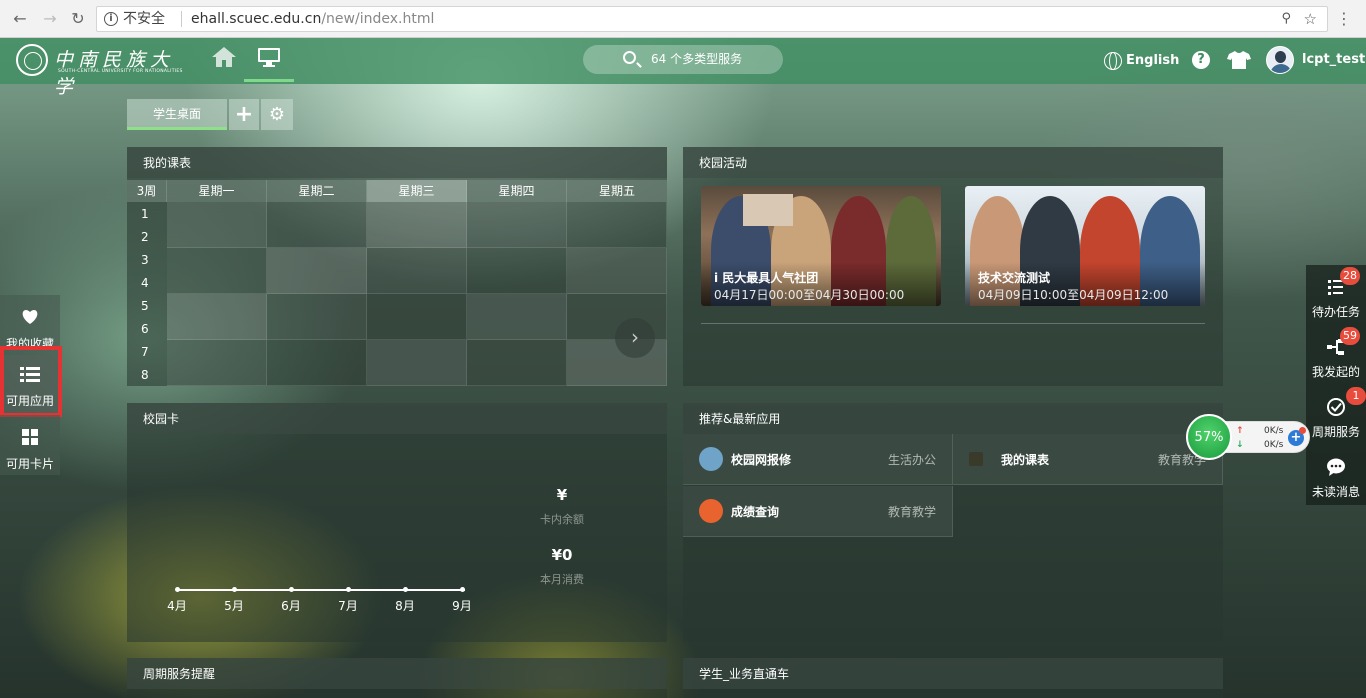 The width and height of the screenshot is (1366, 698). Describe the element at coordinates (1280, 60) in the screenshot. I see `avatar` at that location.